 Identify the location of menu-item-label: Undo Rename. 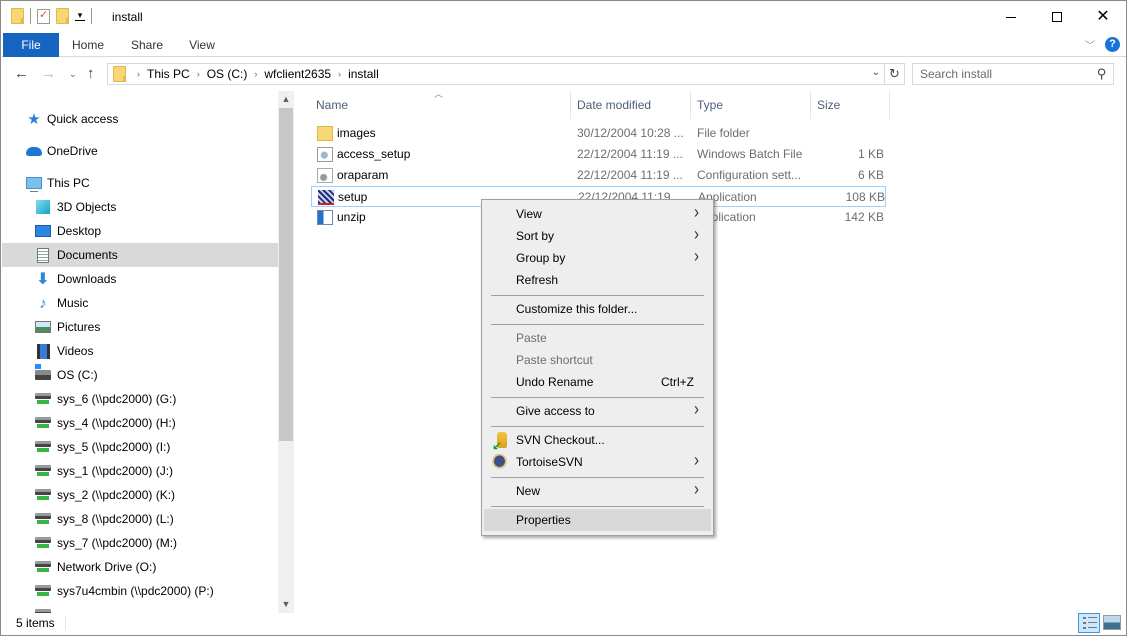
(555, 382).